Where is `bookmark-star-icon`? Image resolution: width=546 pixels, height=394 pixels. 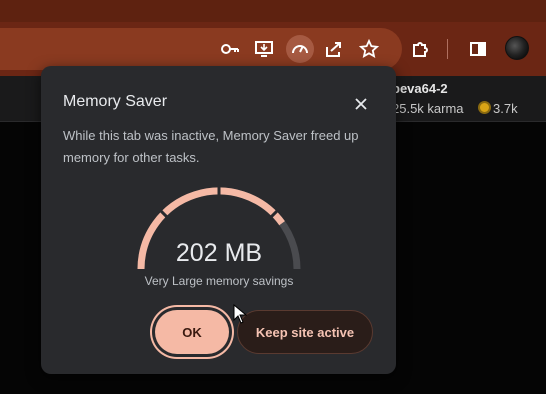 bookmark-star-icon is located at coordinates (369, 49).